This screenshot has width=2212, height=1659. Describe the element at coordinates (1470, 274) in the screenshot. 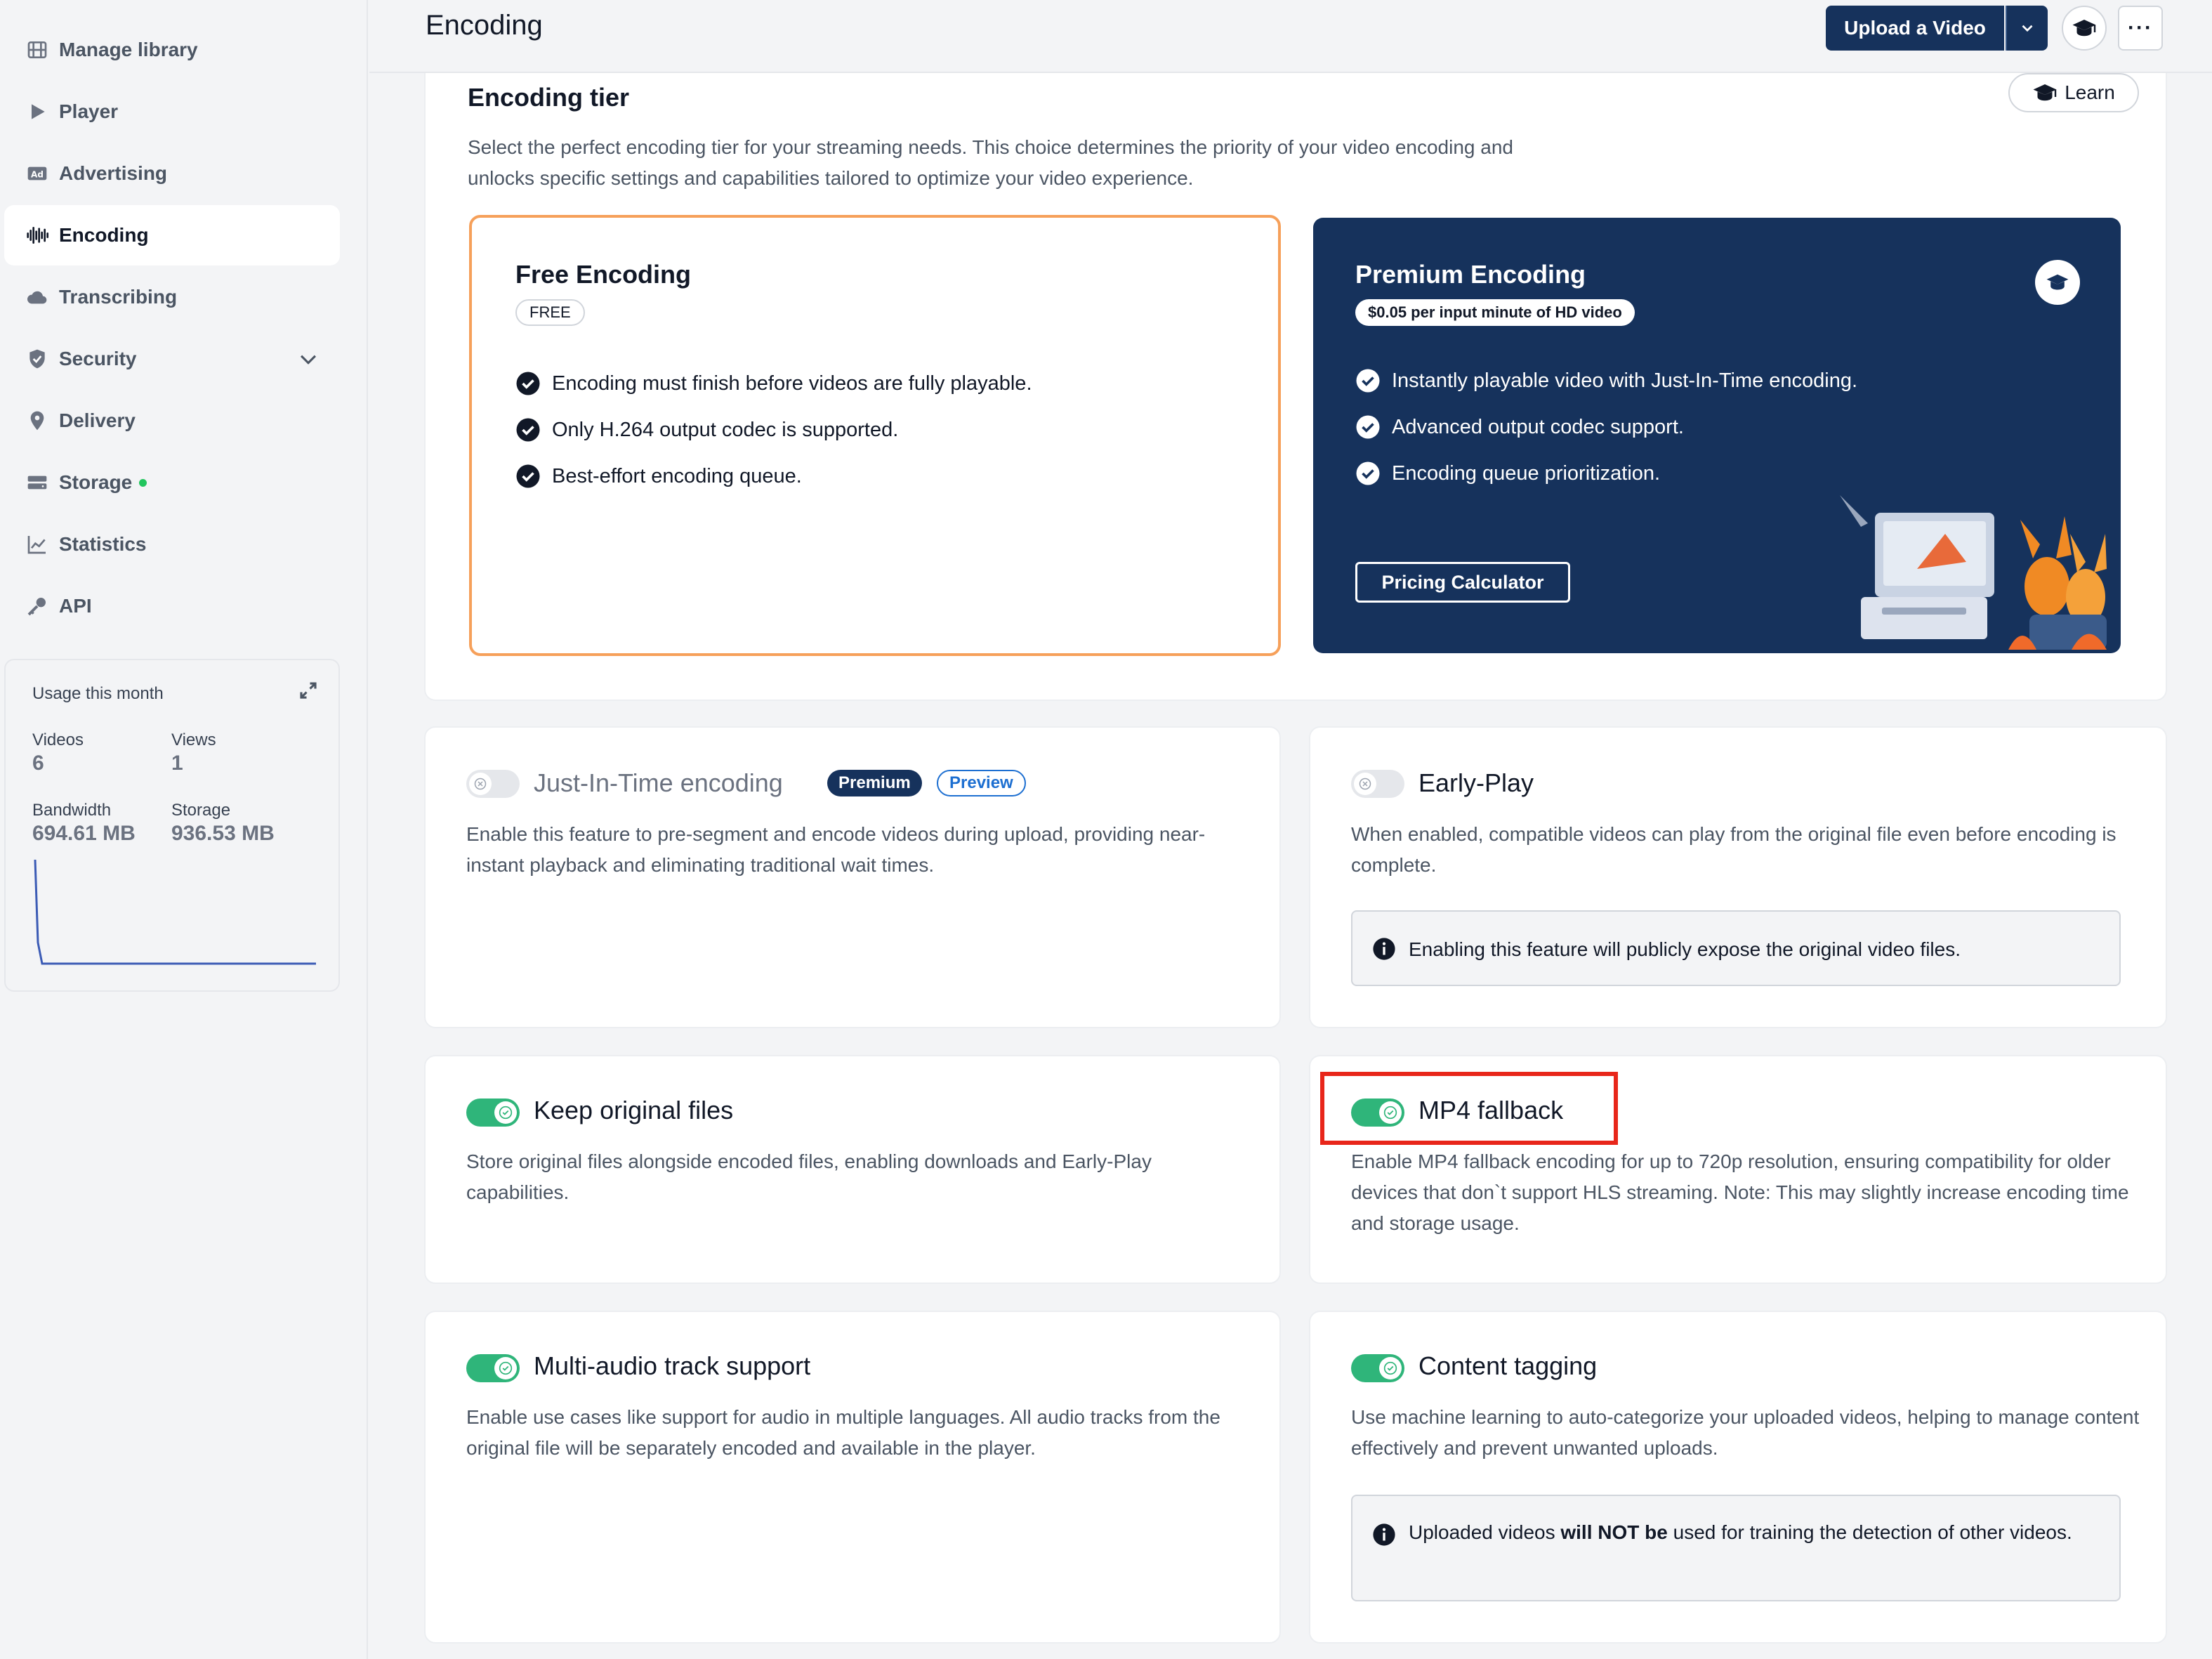

I see `premium-encoding-title: Premium Encoding` at that location.